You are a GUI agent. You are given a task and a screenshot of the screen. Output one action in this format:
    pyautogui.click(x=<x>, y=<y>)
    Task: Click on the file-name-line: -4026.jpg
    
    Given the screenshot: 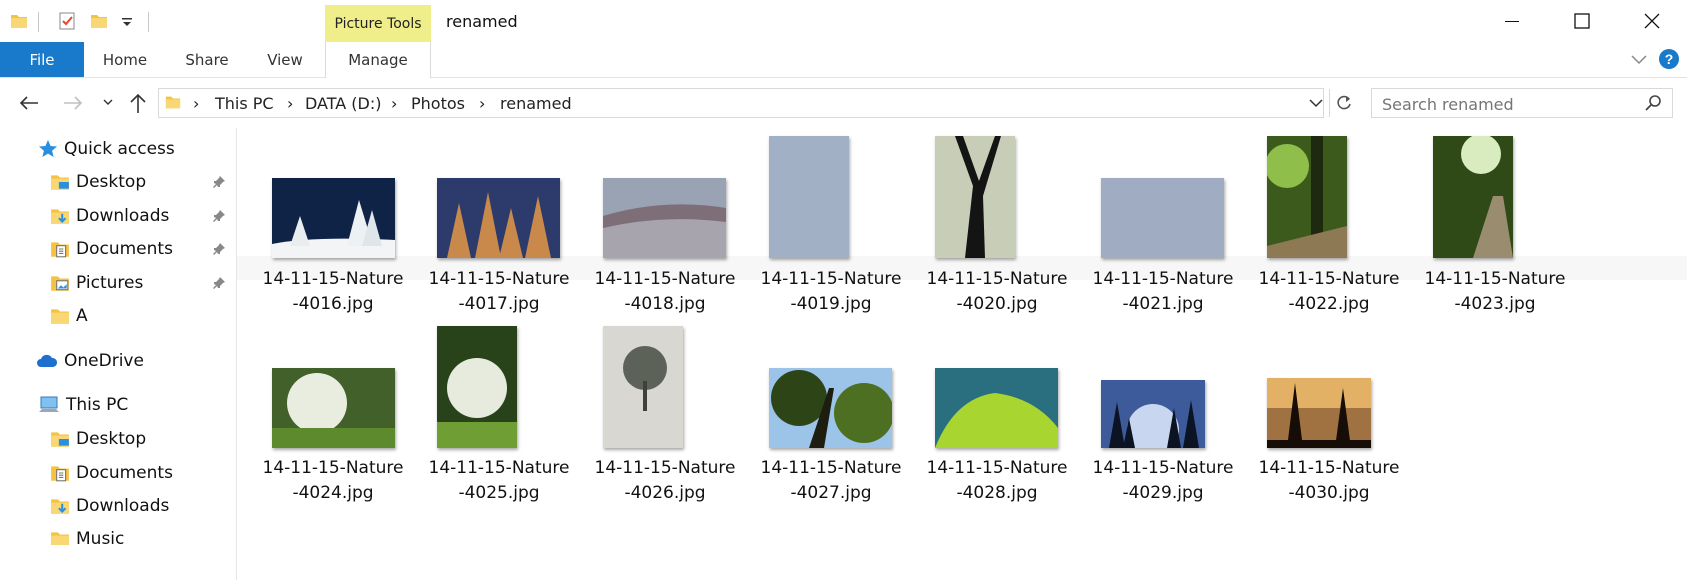 What is the action you would take?
    pyautogui.click(x=665, y=493)
    